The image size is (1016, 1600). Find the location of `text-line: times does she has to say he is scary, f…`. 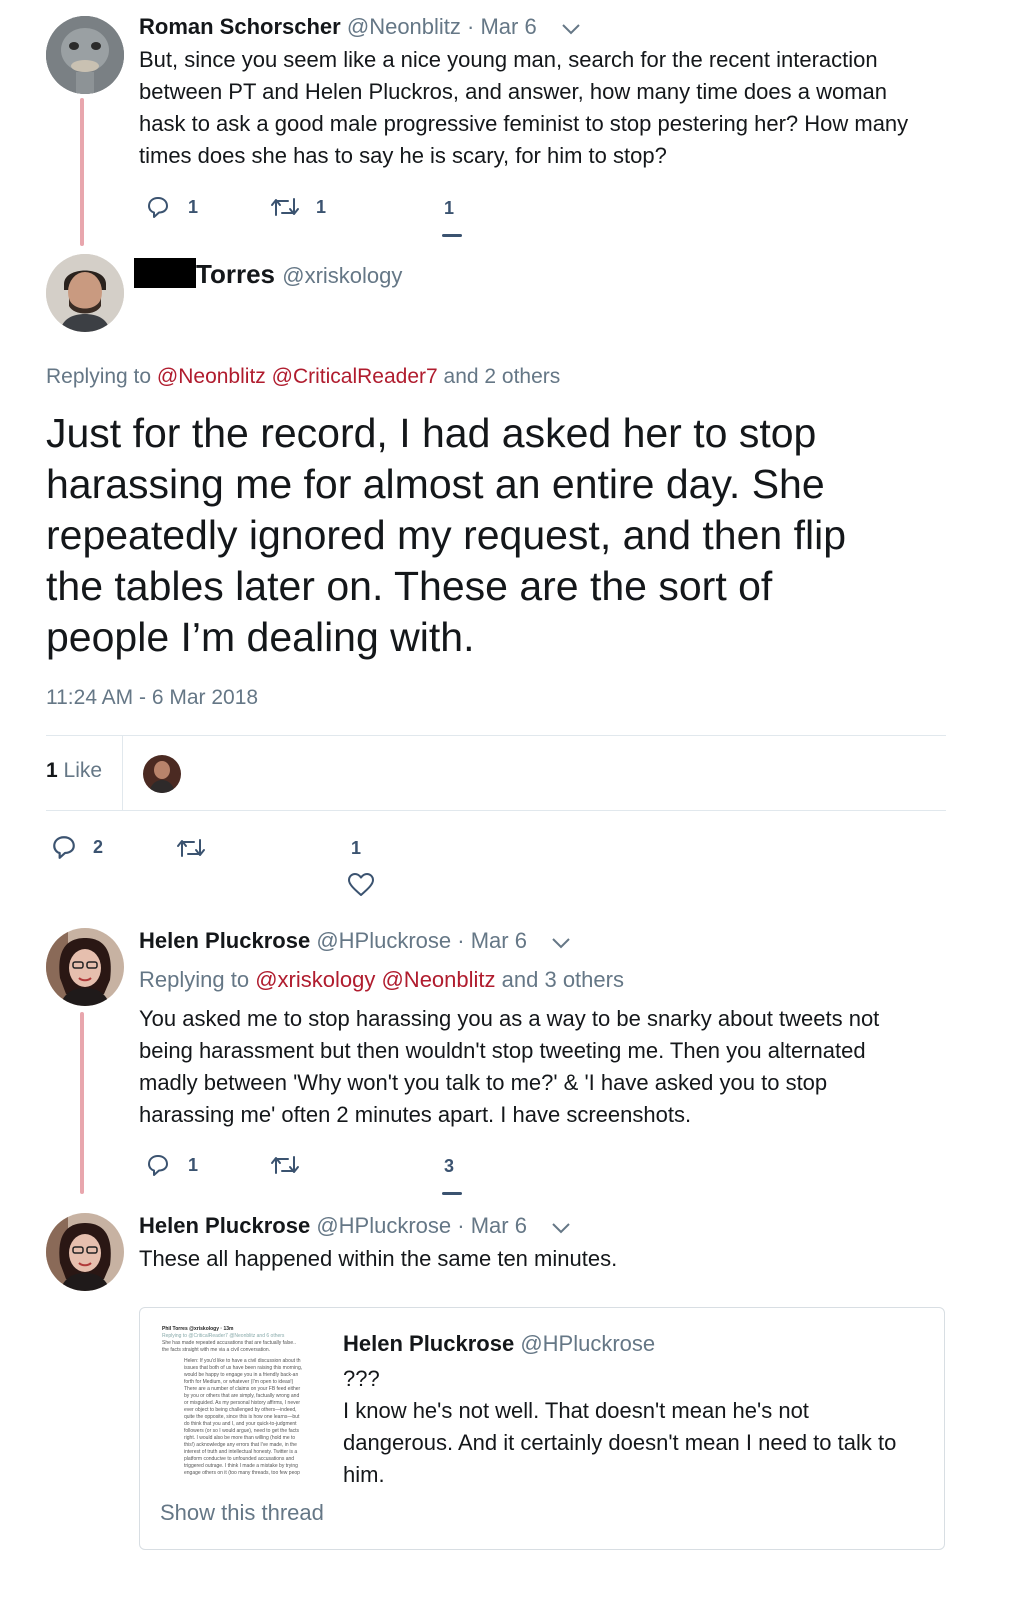

text-line: times does she has to say he is scary, f… is located at coordinates (403, 155).